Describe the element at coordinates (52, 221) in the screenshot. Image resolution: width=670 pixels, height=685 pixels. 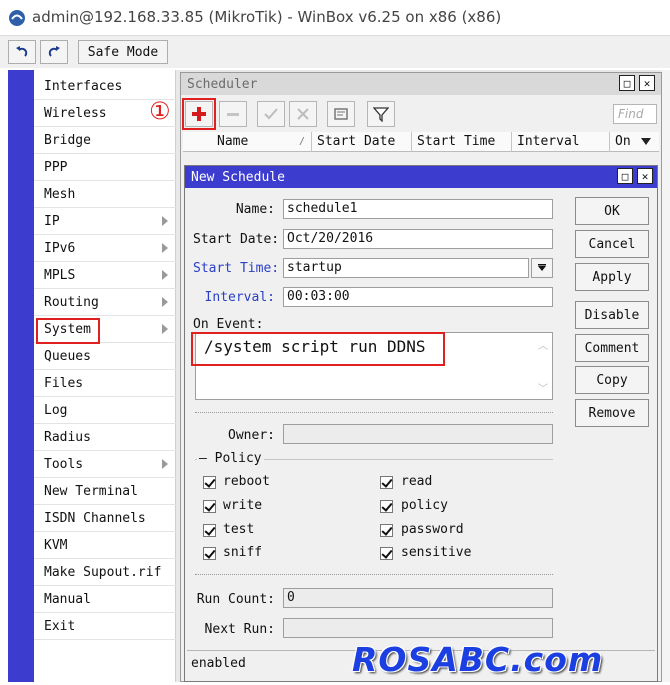
I see `sidebar-item-label: IP` at that location.